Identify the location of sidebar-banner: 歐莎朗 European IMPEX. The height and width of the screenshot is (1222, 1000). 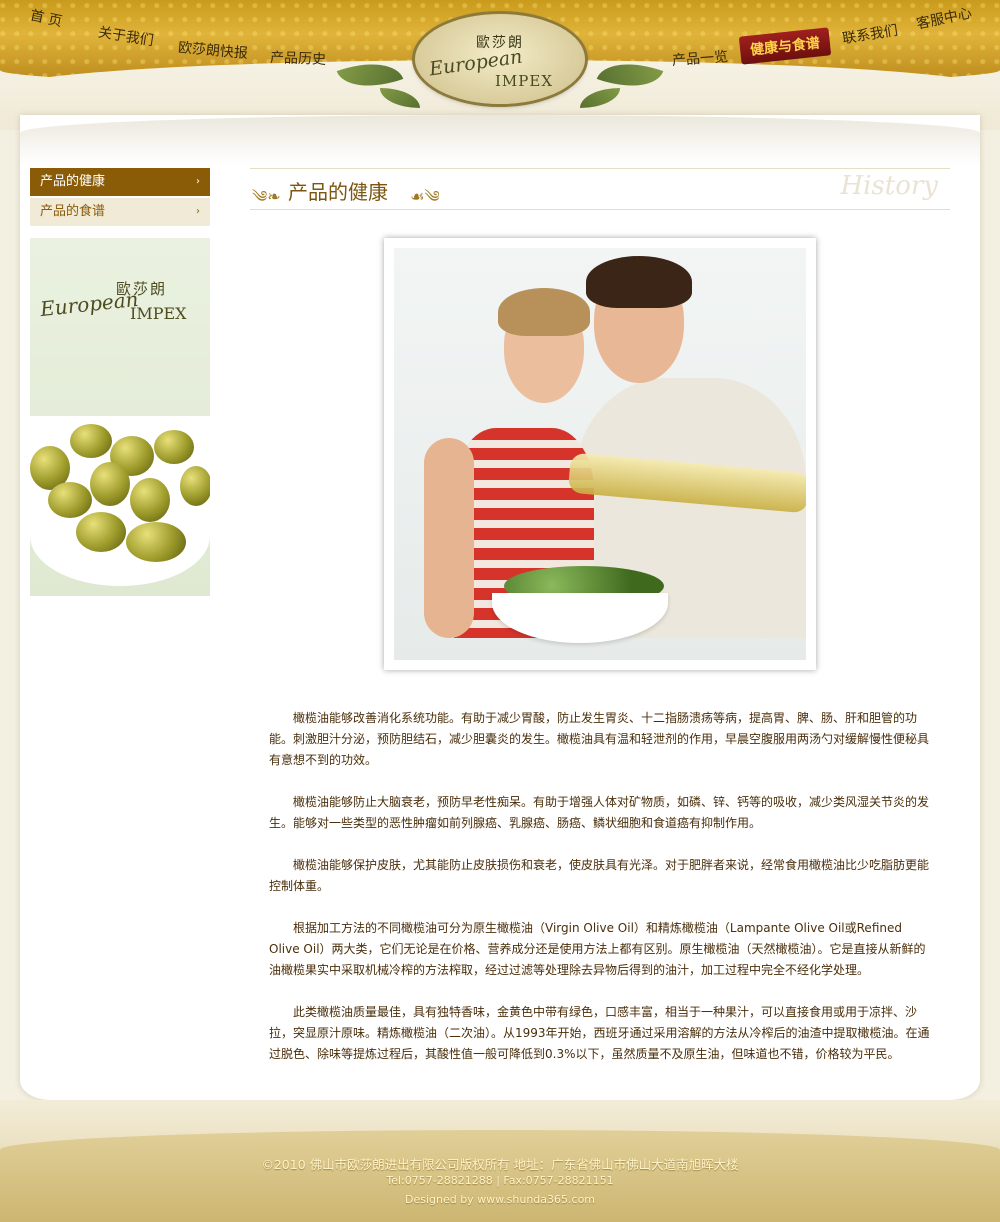
(120, 417).